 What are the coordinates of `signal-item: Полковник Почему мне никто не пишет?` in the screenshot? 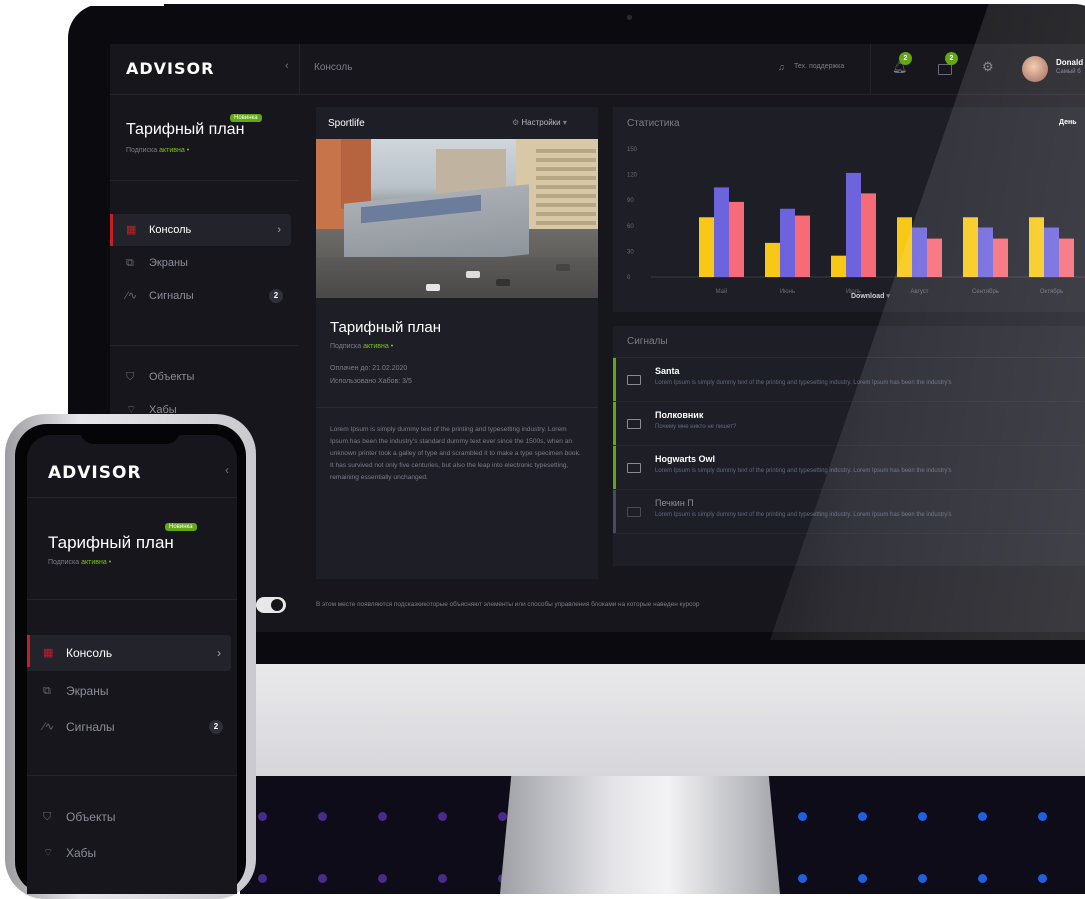 It's located at (848, 424).